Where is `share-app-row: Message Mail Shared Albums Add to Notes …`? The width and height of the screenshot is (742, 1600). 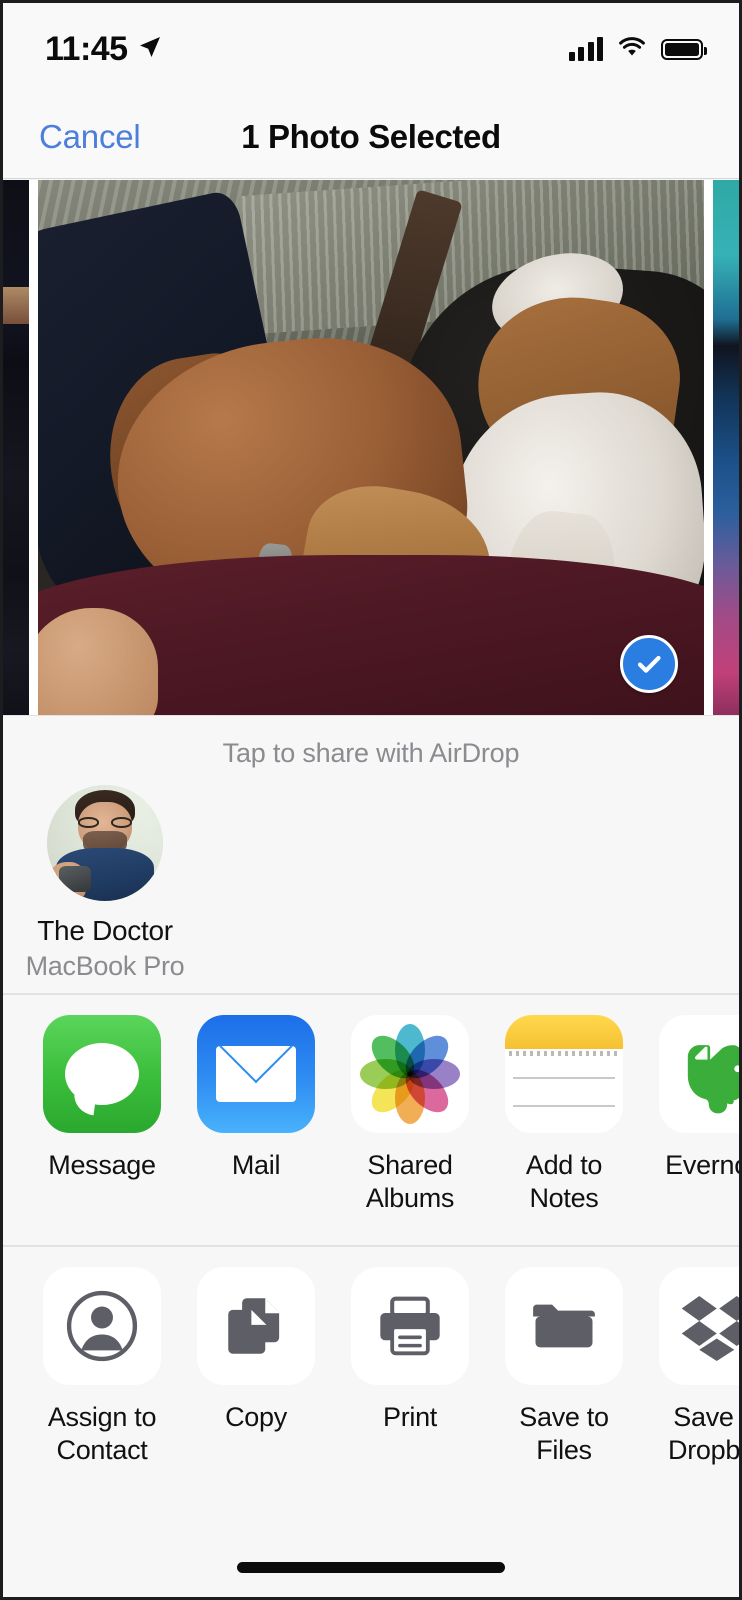 share-app-row: Message Mail Shared Albums Add to Notes … is located at coordinates (371, 1115).